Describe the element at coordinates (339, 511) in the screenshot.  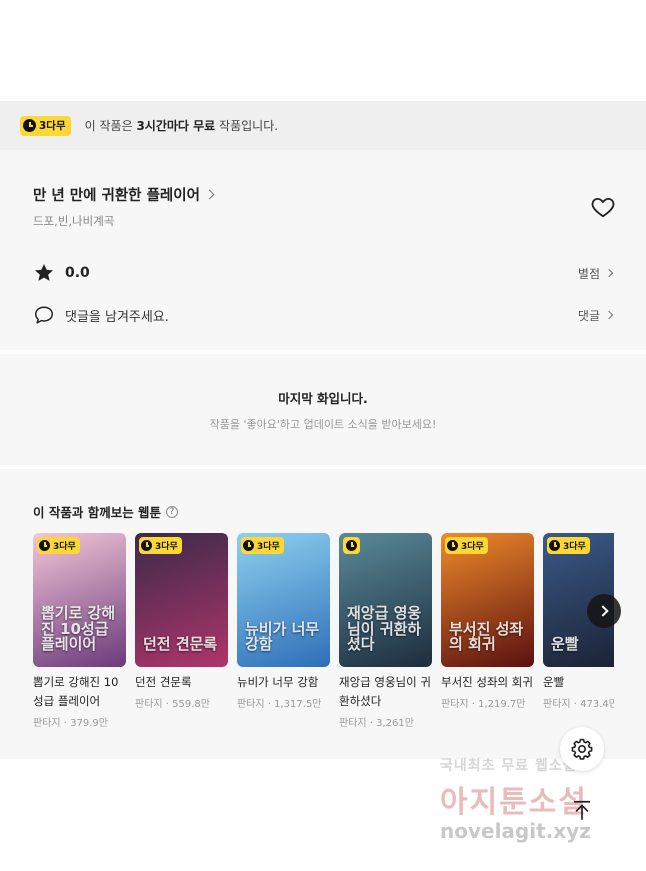
I see `recommendations-heading: 이 작품과 함께보는 웹툰 ?` at that location.